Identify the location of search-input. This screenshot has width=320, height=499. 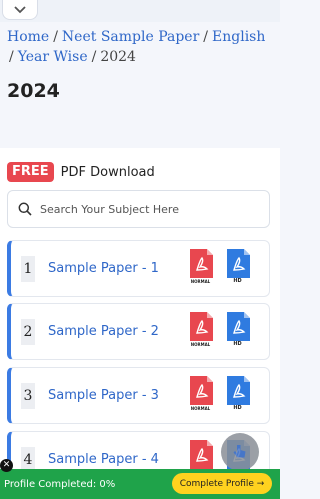
(150, 209).